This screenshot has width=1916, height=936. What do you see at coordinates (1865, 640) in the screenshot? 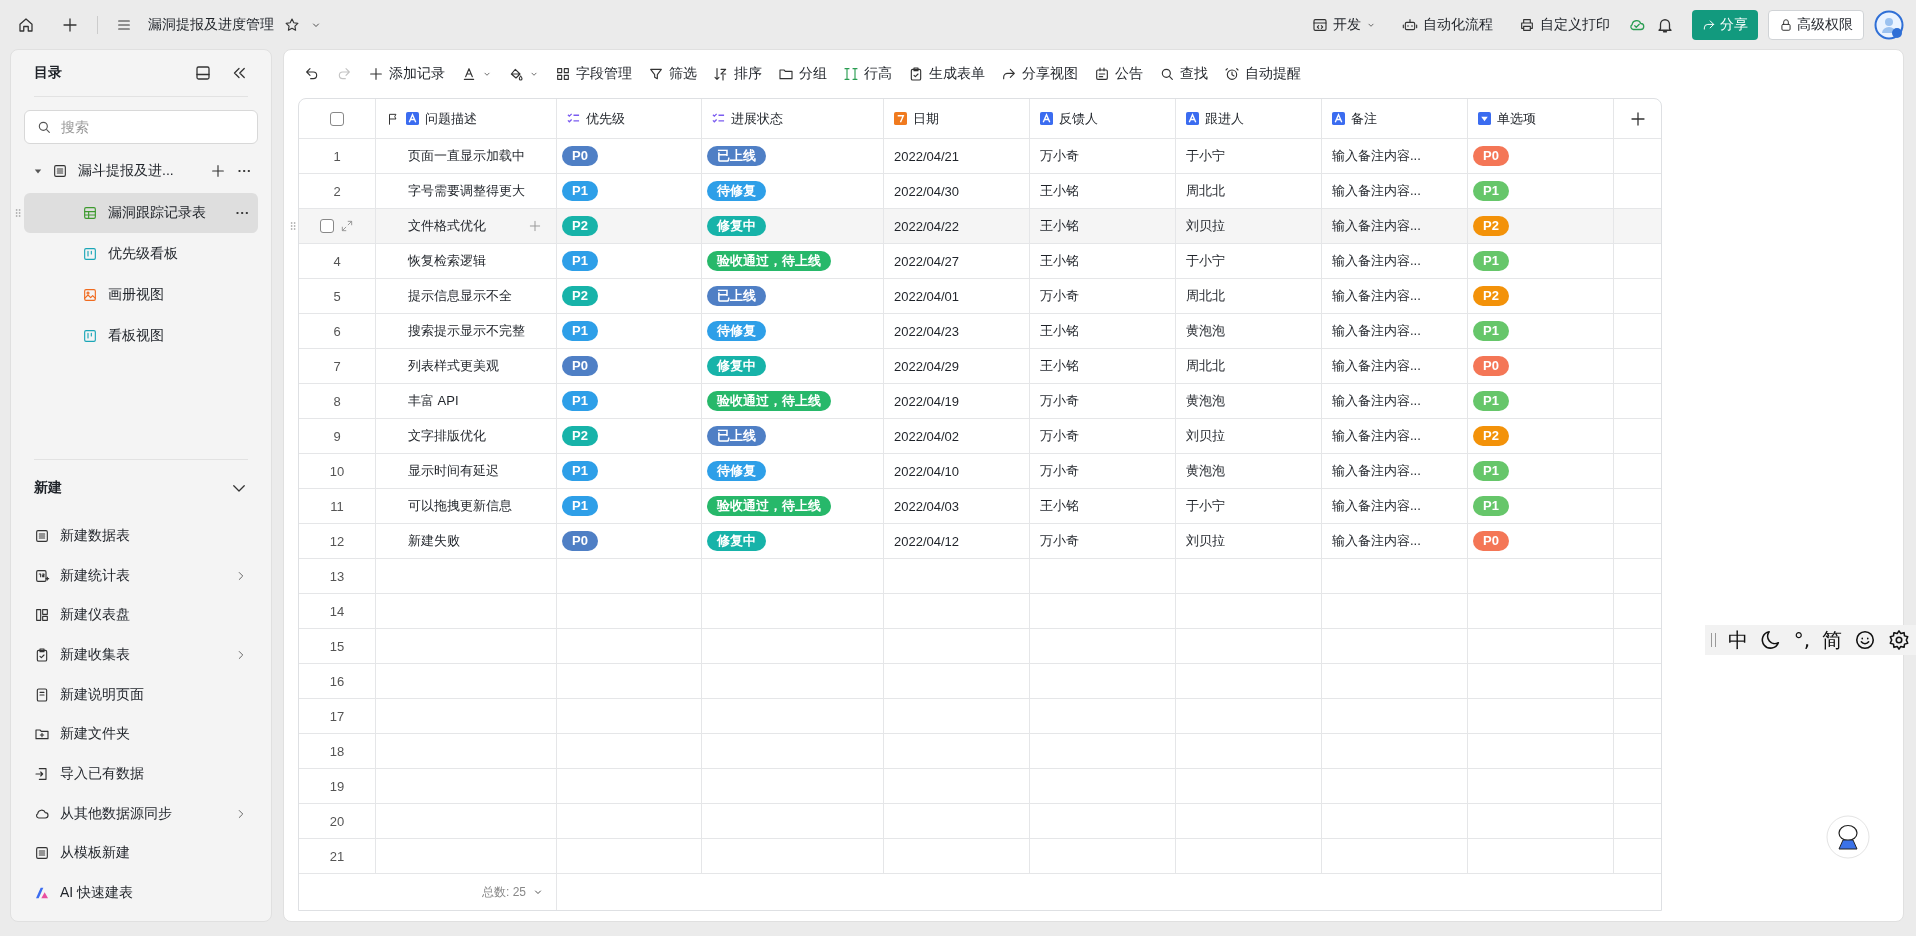
I see `smiley-icon` at bounding box center [1865, 640].